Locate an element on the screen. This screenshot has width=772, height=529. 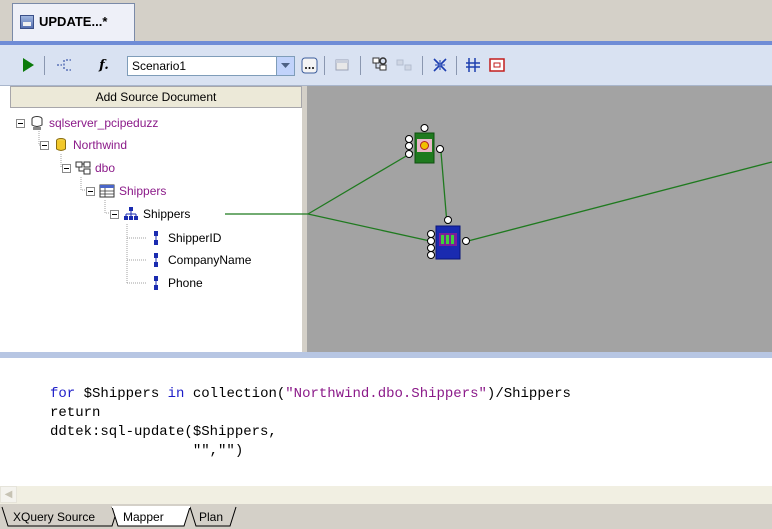
window-icon is located at coordinates (342, 65).